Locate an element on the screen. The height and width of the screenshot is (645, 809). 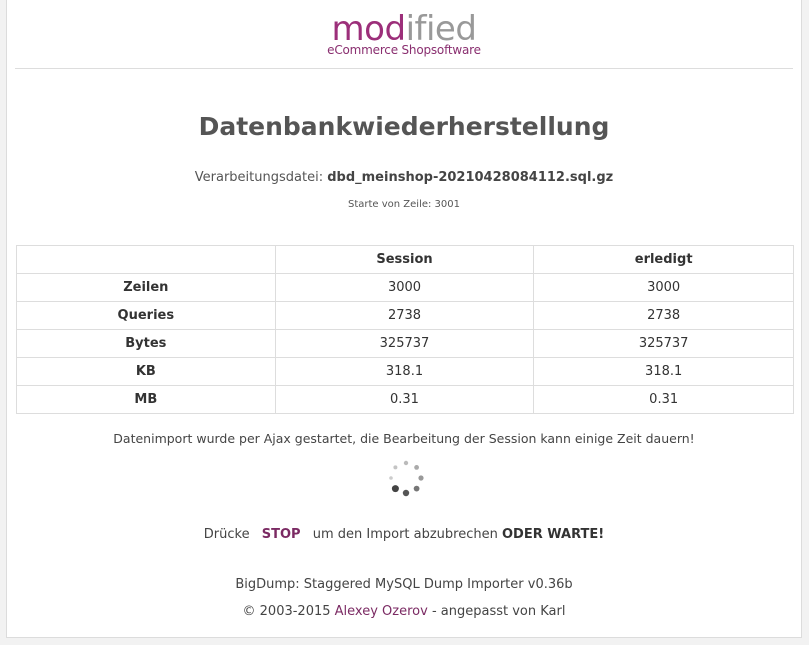
copyright-text: © 2003-2015 is located at coordinates (286, 611).